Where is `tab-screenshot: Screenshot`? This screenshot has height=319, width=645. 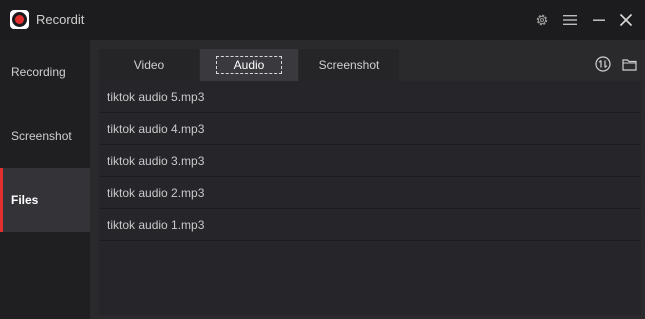 tab-screenshot: Screenshot is located at coordinates (349, 65).